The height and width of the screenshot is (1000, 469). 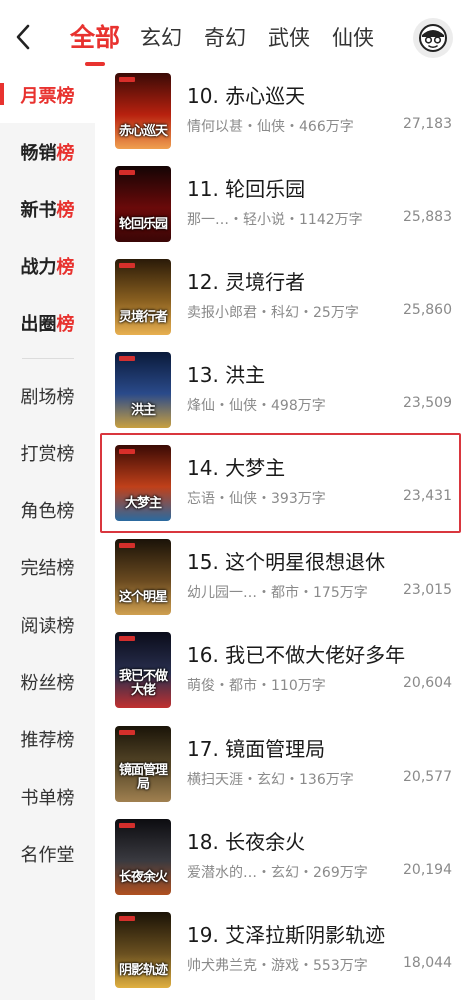 I want to click on book-meta: 帅犬弗兰克・游戏・553万字, so click(x=277, y=966).